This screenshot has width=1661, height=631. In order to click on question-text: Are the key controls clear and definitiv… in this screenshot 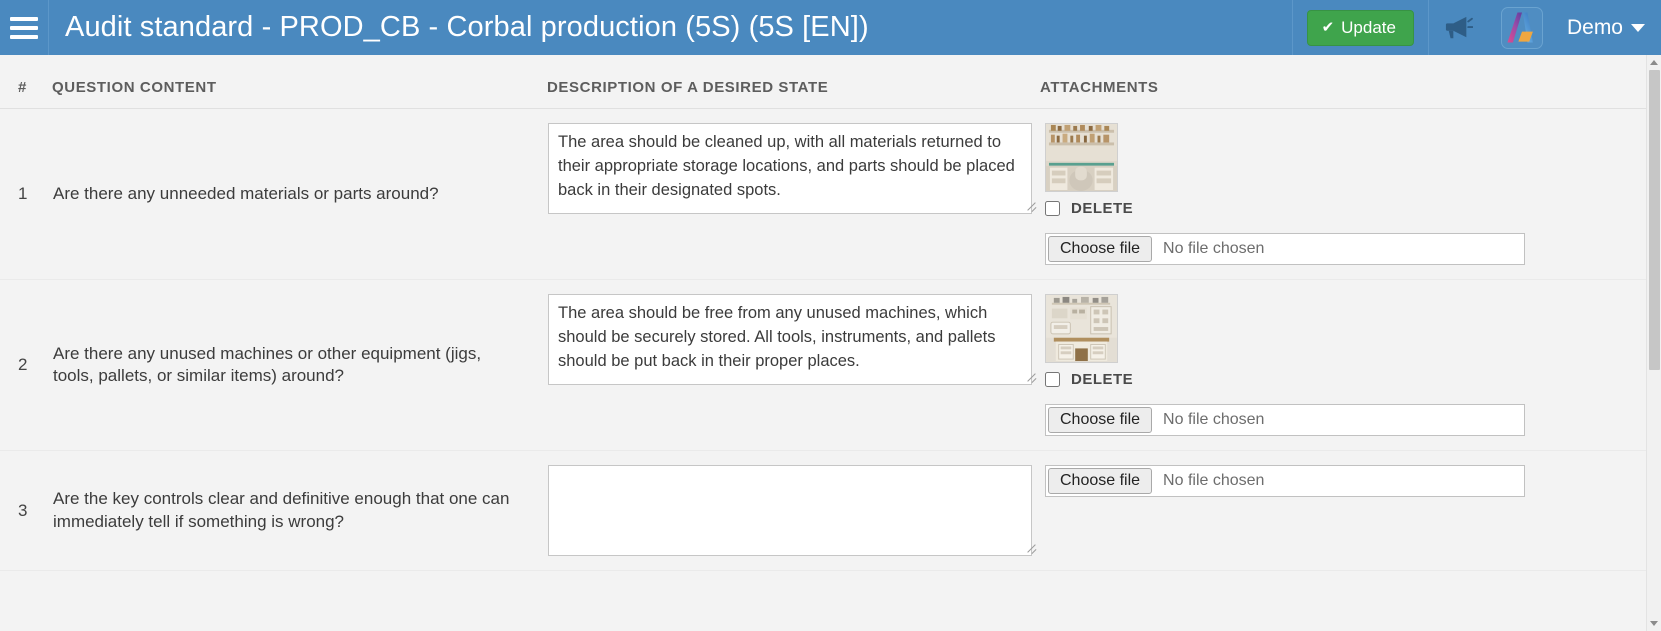, I will do `click(281, 510)`.